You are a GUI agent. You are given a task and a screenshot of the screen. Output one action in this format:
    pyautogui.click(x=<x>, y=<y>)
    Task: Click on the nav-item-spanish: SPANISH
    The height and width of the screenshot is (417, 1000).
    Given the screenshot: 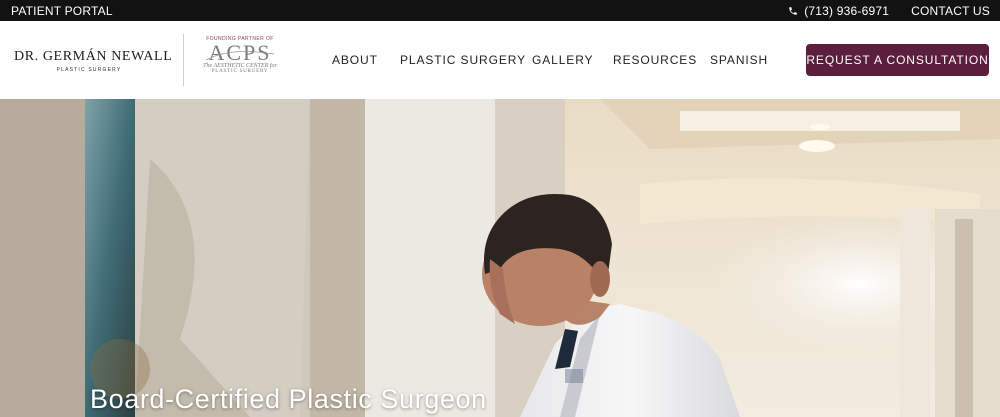 What is the action you would take?
    pyautogui.click(x=739, y=60)
    